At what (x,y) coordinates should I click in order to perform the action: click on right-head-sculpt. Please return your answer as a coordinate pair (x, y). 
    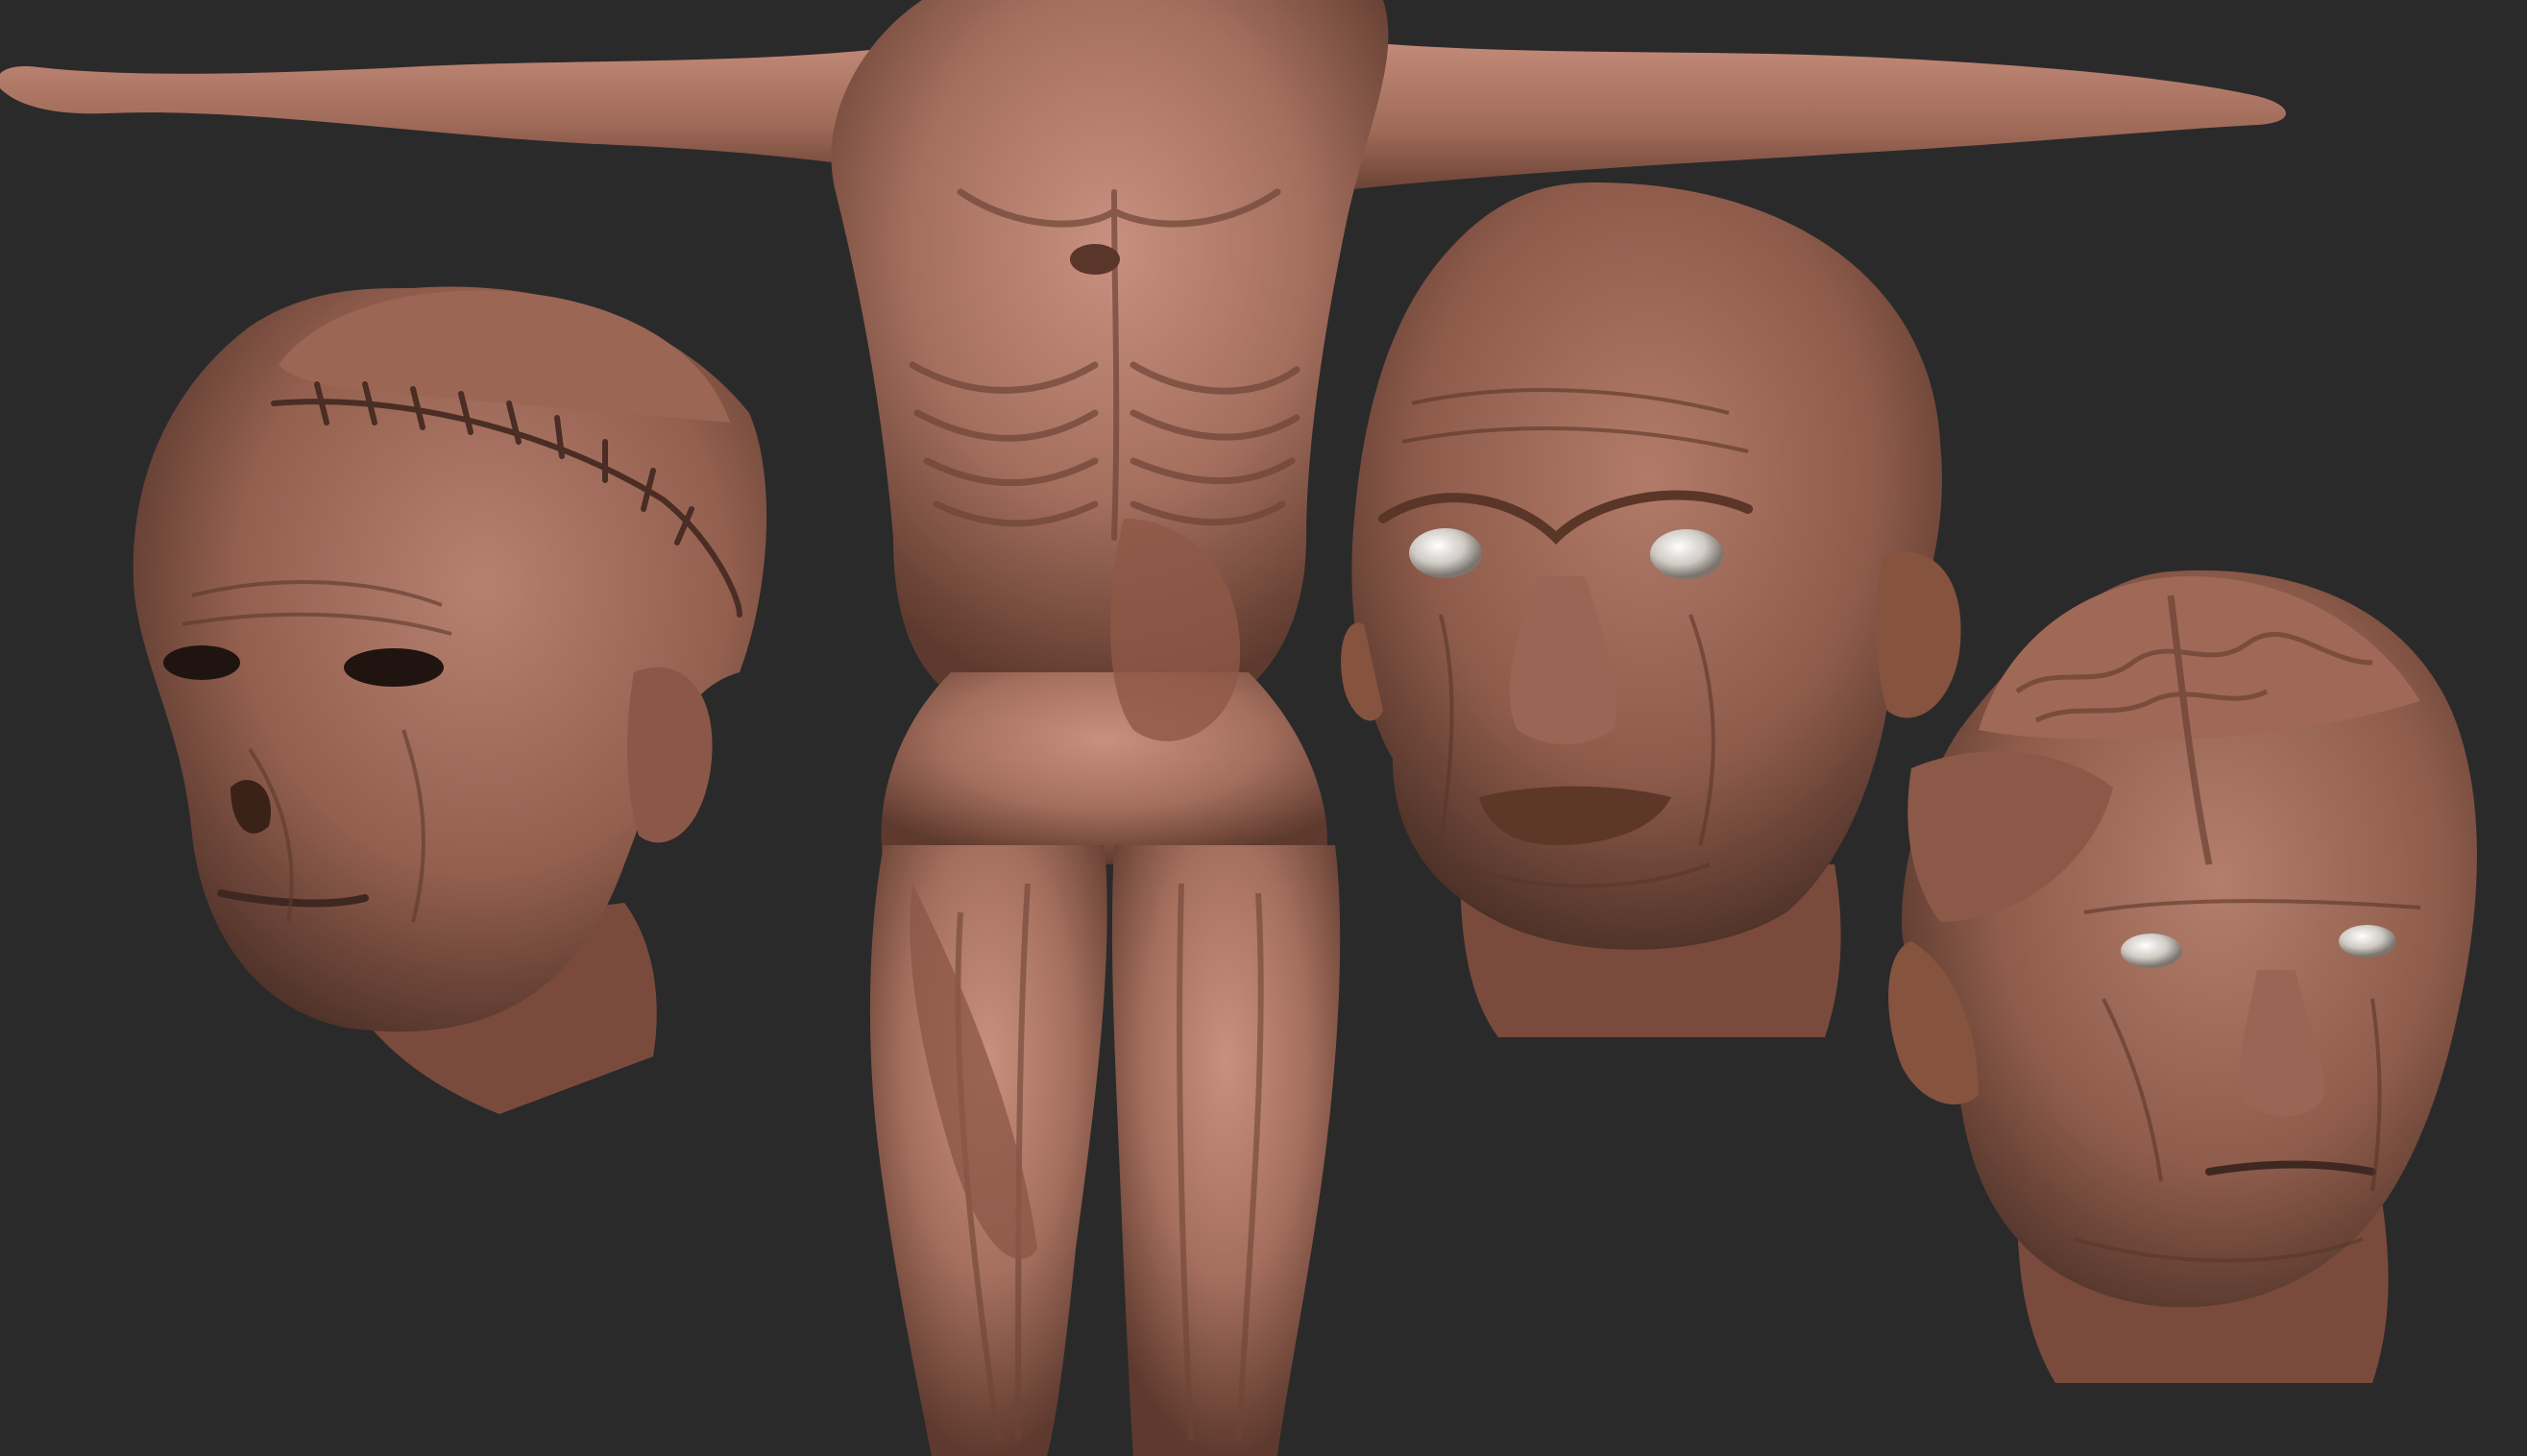
    Looking at the image, I should click on (2182, 976).